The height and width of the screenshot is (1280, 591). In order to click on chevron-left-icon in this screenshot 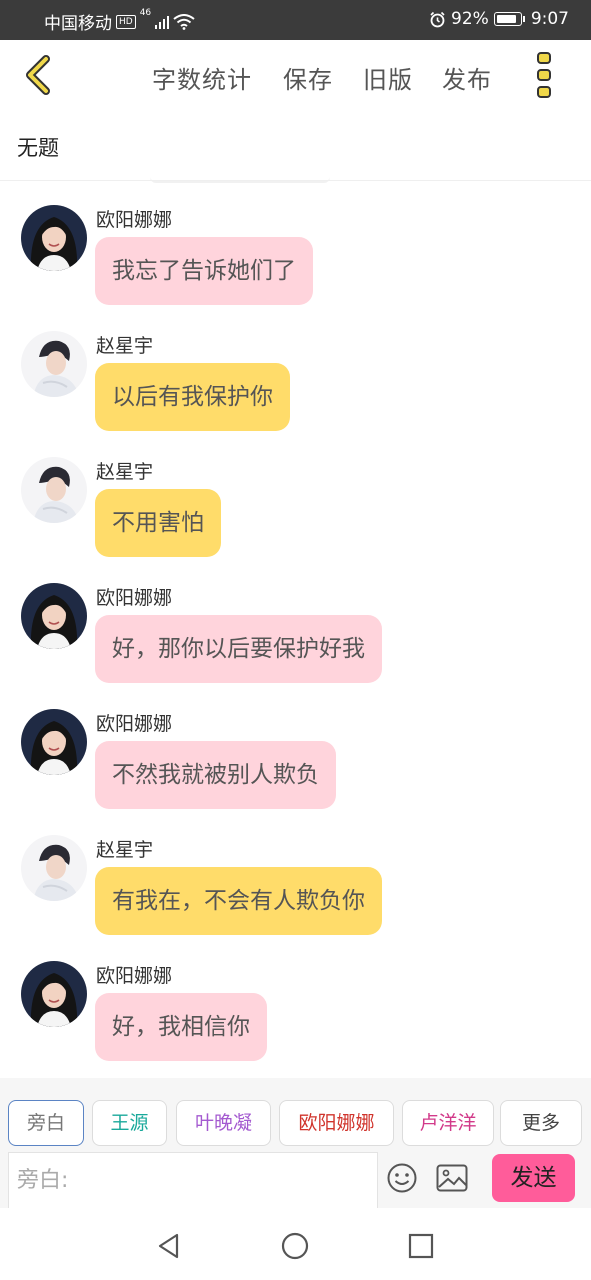, I will do `click(38, 75)`.